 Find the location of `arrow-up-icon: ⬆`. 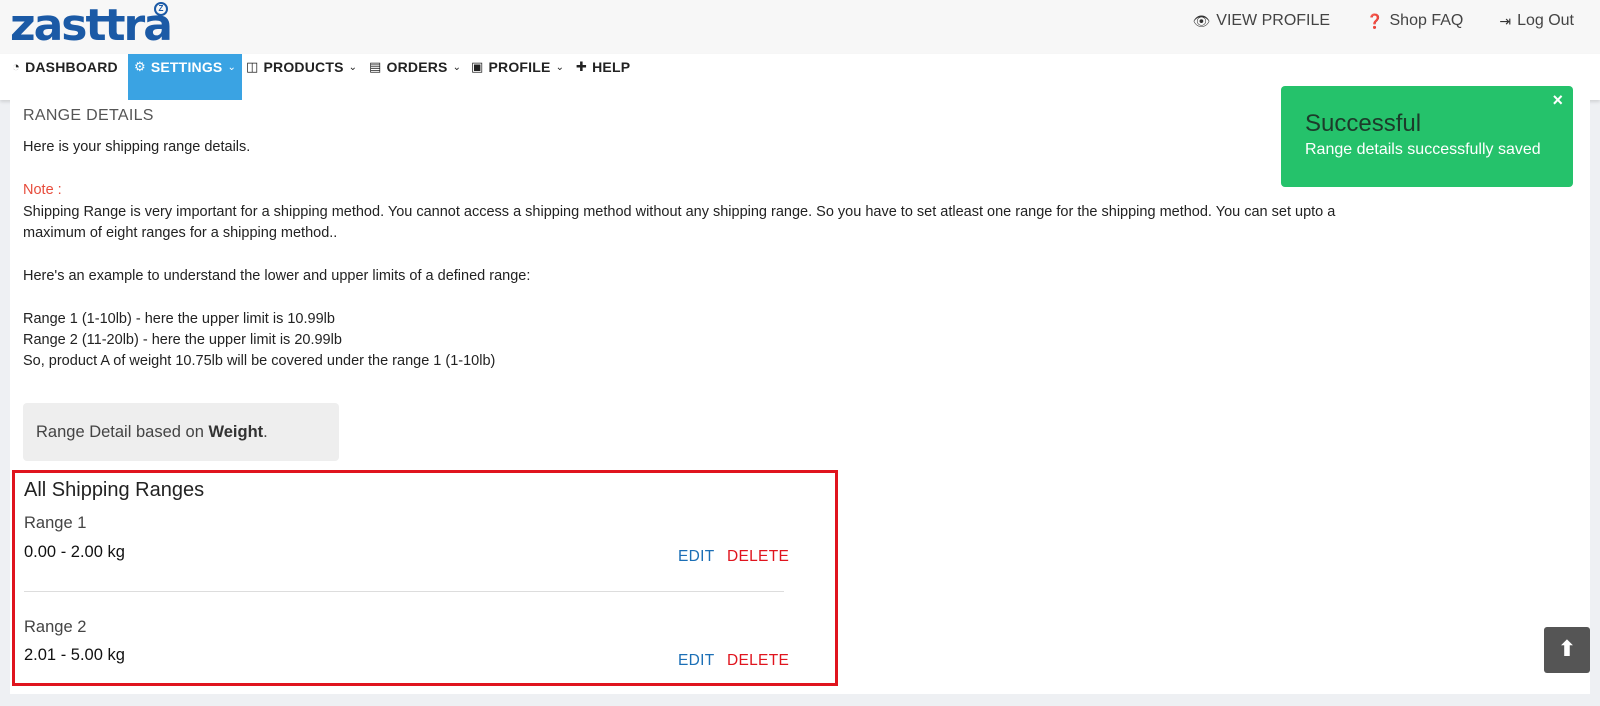

arrow-up-icon: ⬆ is located at coordinates (1567, 648).